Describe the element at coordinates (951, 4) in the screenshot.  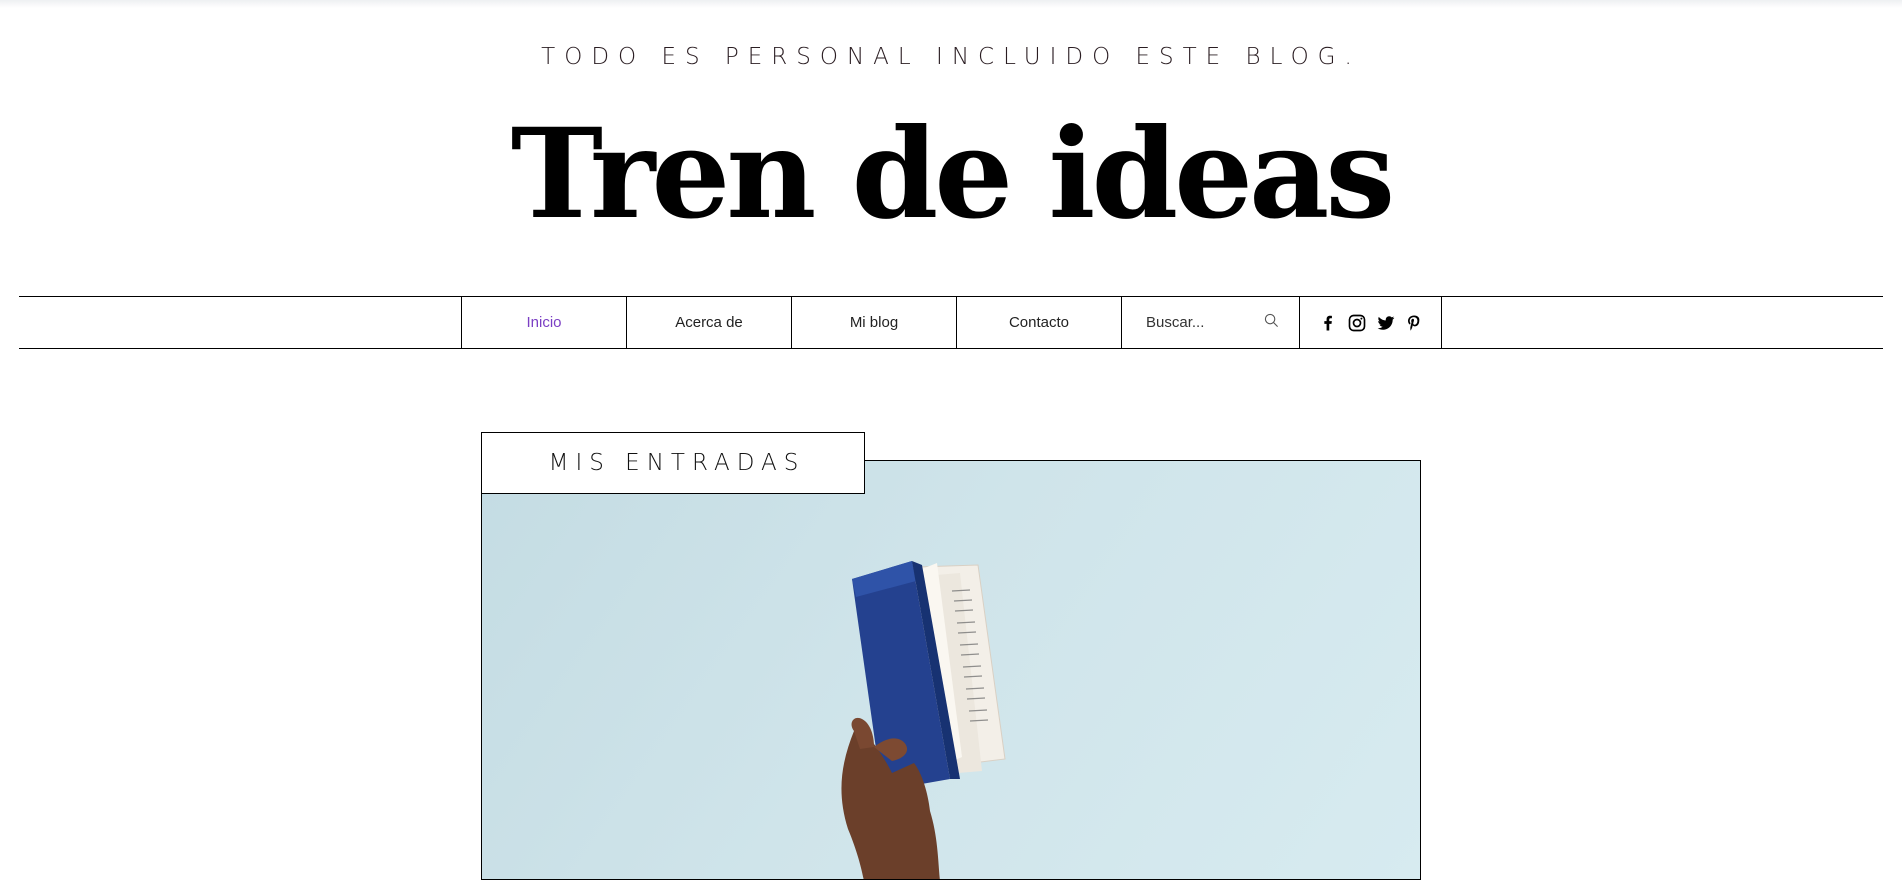
I see `header-shadow` at that location.